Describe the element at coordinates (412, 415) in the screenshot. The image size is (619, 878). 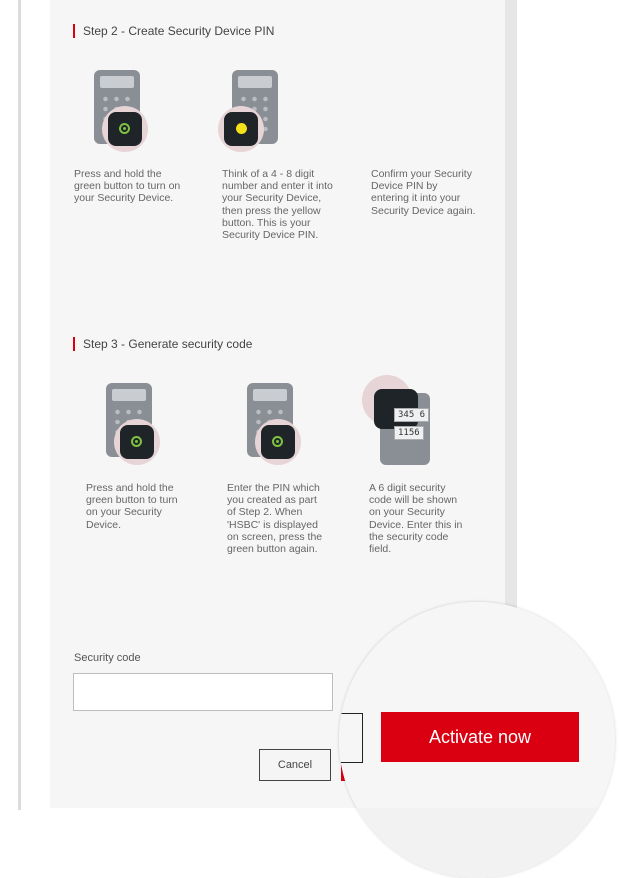
I see `device-screen-line-1: 345 6` at that location.